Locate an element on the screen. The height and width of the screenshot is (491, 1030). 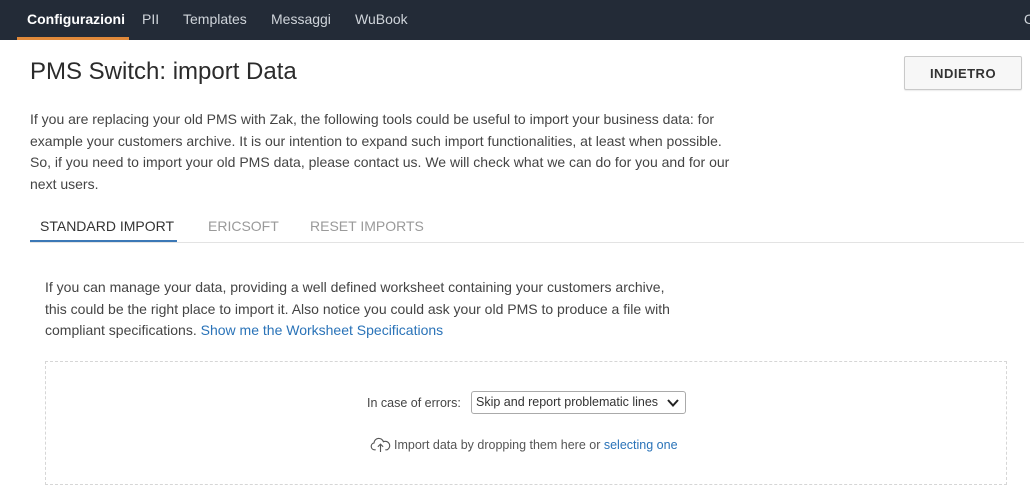
chevron-down-icon is located at coordinates (673, 403).